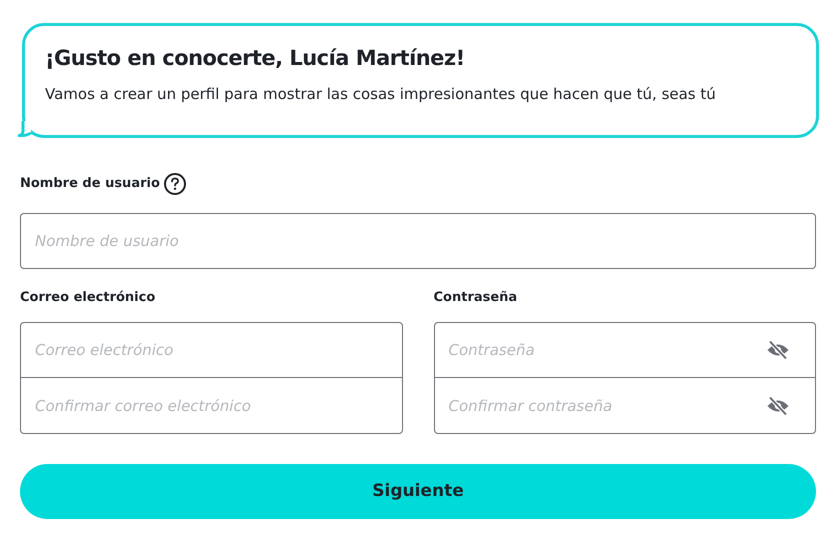 The height and width of the screenshot is (554, 836). Describe the element at coordinates (211, 350) in the screenshot. I see `email-field: Correo electrónico` at that location.